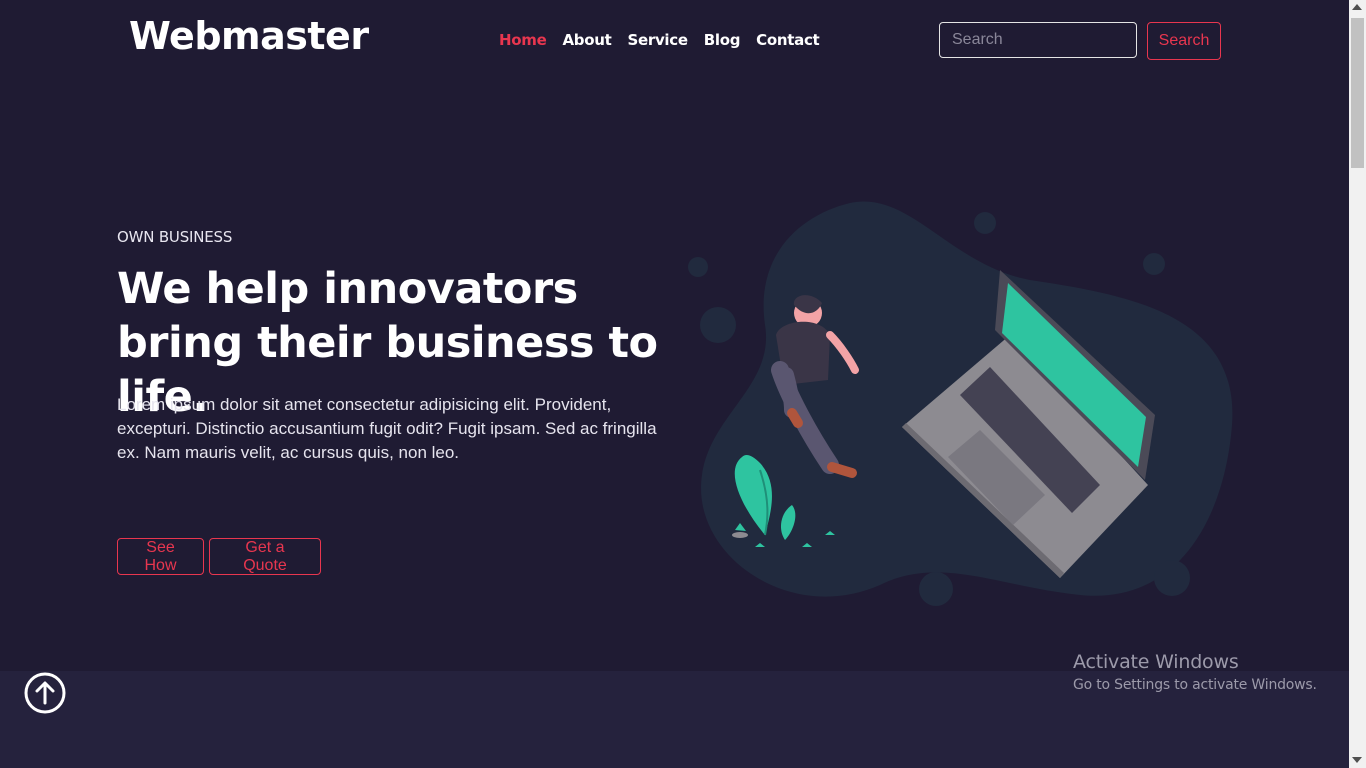 This screenshot has height=768, width=1366. Describe the element at coordinates (45, 693) in the screenshot. I see `arrow-up-circle-icon` at that location.